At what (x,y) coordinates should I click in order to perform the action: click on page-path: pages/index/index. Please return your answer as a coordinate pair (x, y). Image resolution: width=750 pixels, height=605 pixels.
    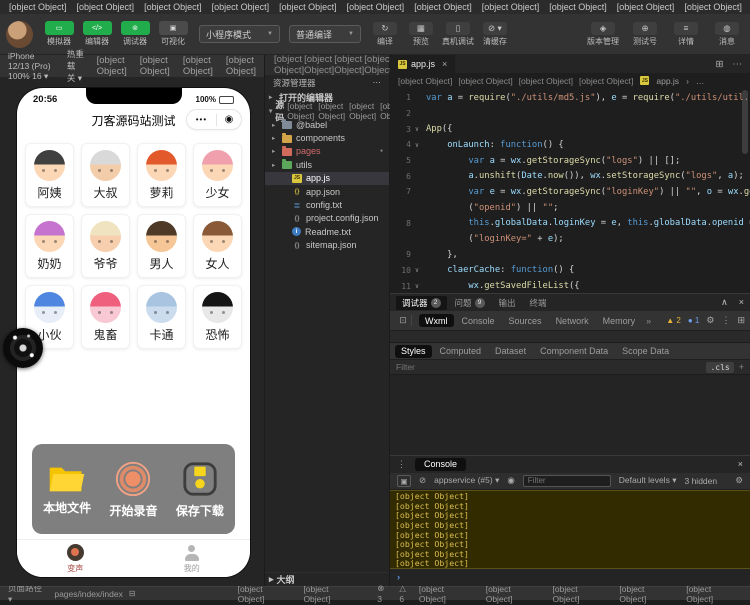
    Looking at the image, I should click on (88, 594).